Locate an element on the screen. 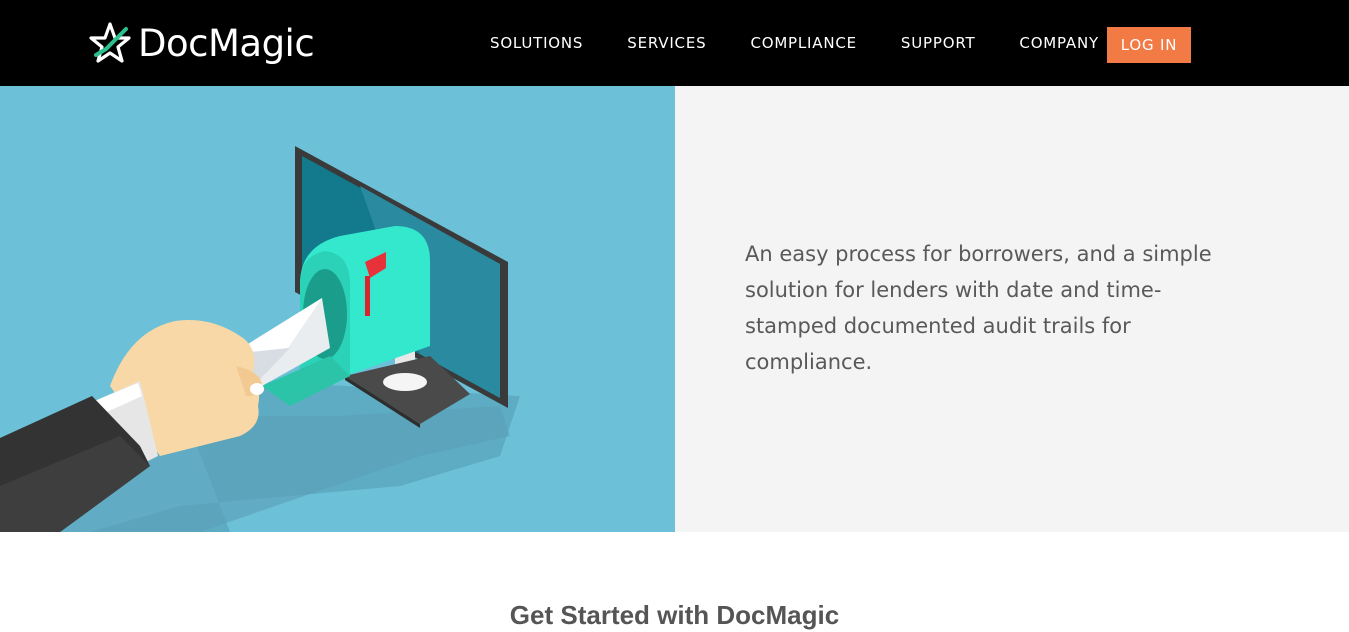 The image size is (1349, 632). nav-services: SERVICES is located at coordinates (666, 43).